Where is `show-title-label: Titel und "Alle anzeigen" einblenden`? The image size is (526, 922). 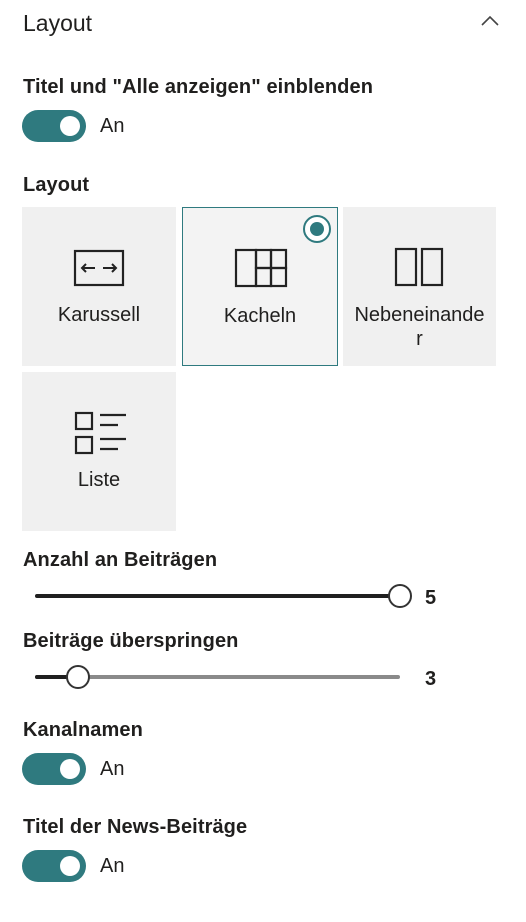 show-title-label: Titel und "Alle anzeigen" einblenden is located at coordinates (198, 87).